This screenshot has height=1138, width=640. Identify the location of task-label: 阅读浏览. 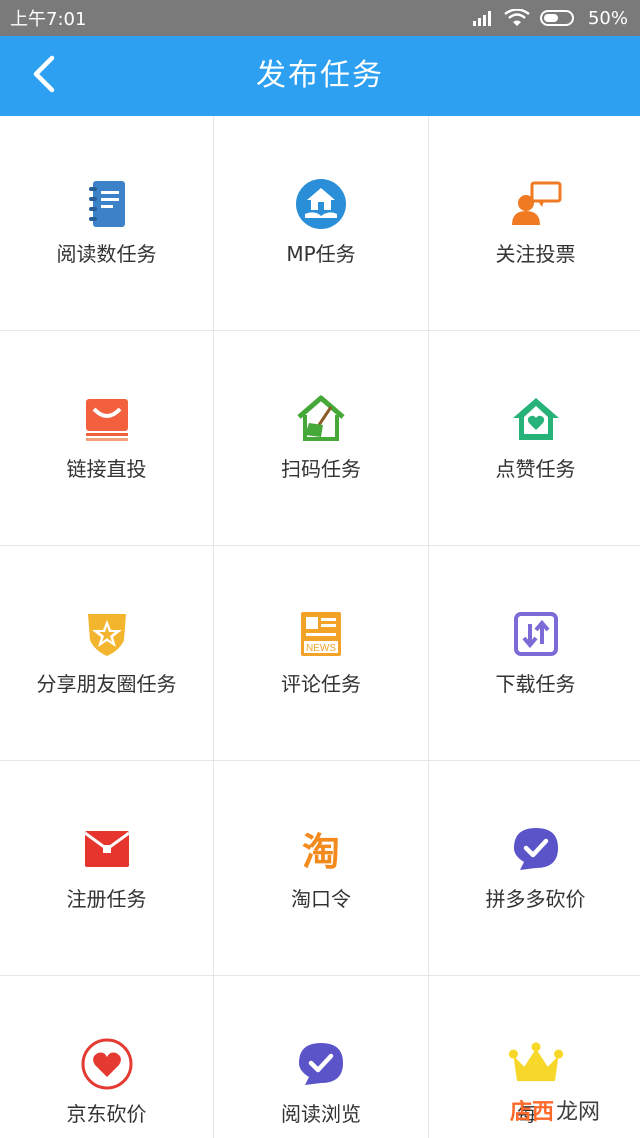
(321, 1114).